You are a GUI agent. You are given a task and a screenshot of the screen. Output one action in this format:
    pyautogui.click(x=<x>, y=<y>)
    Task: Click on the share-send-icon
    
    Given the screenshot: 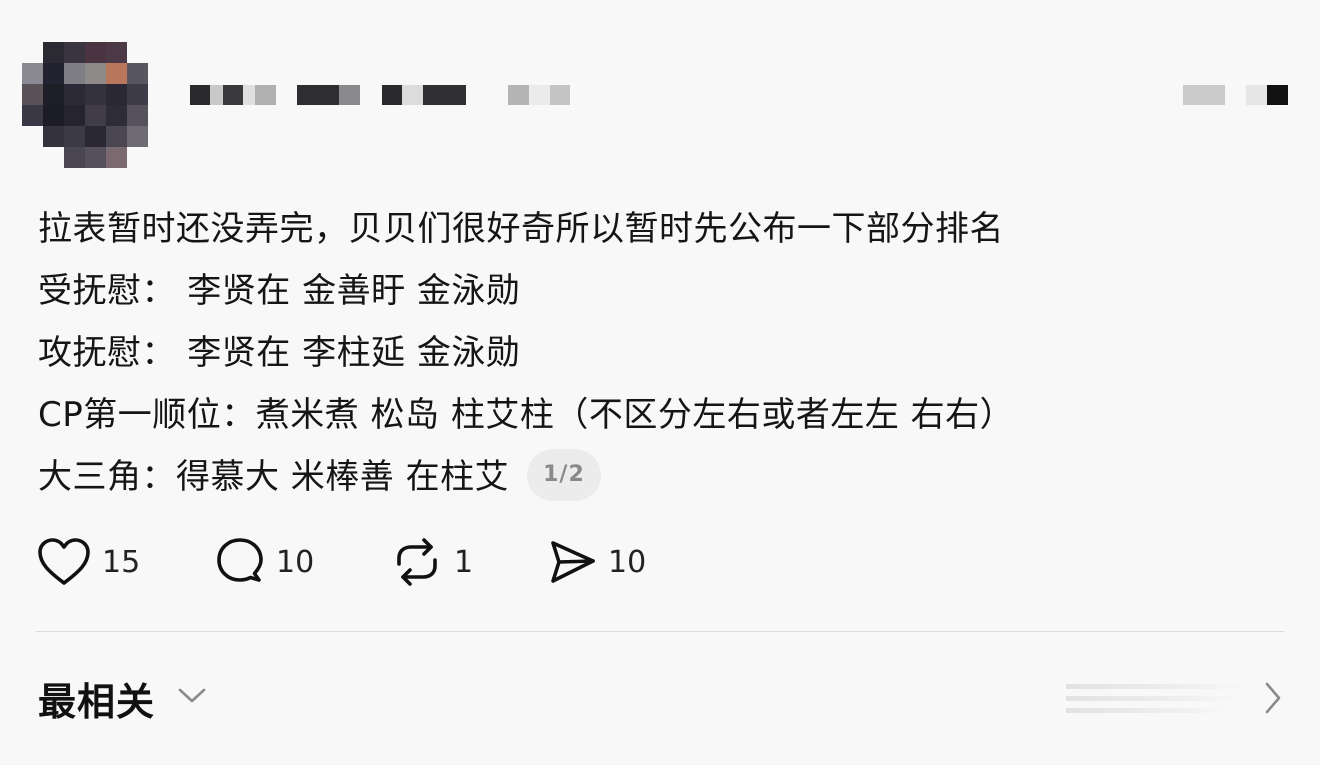 What is the action you would take?
    pyautogui.click(x=572, y=562)
    